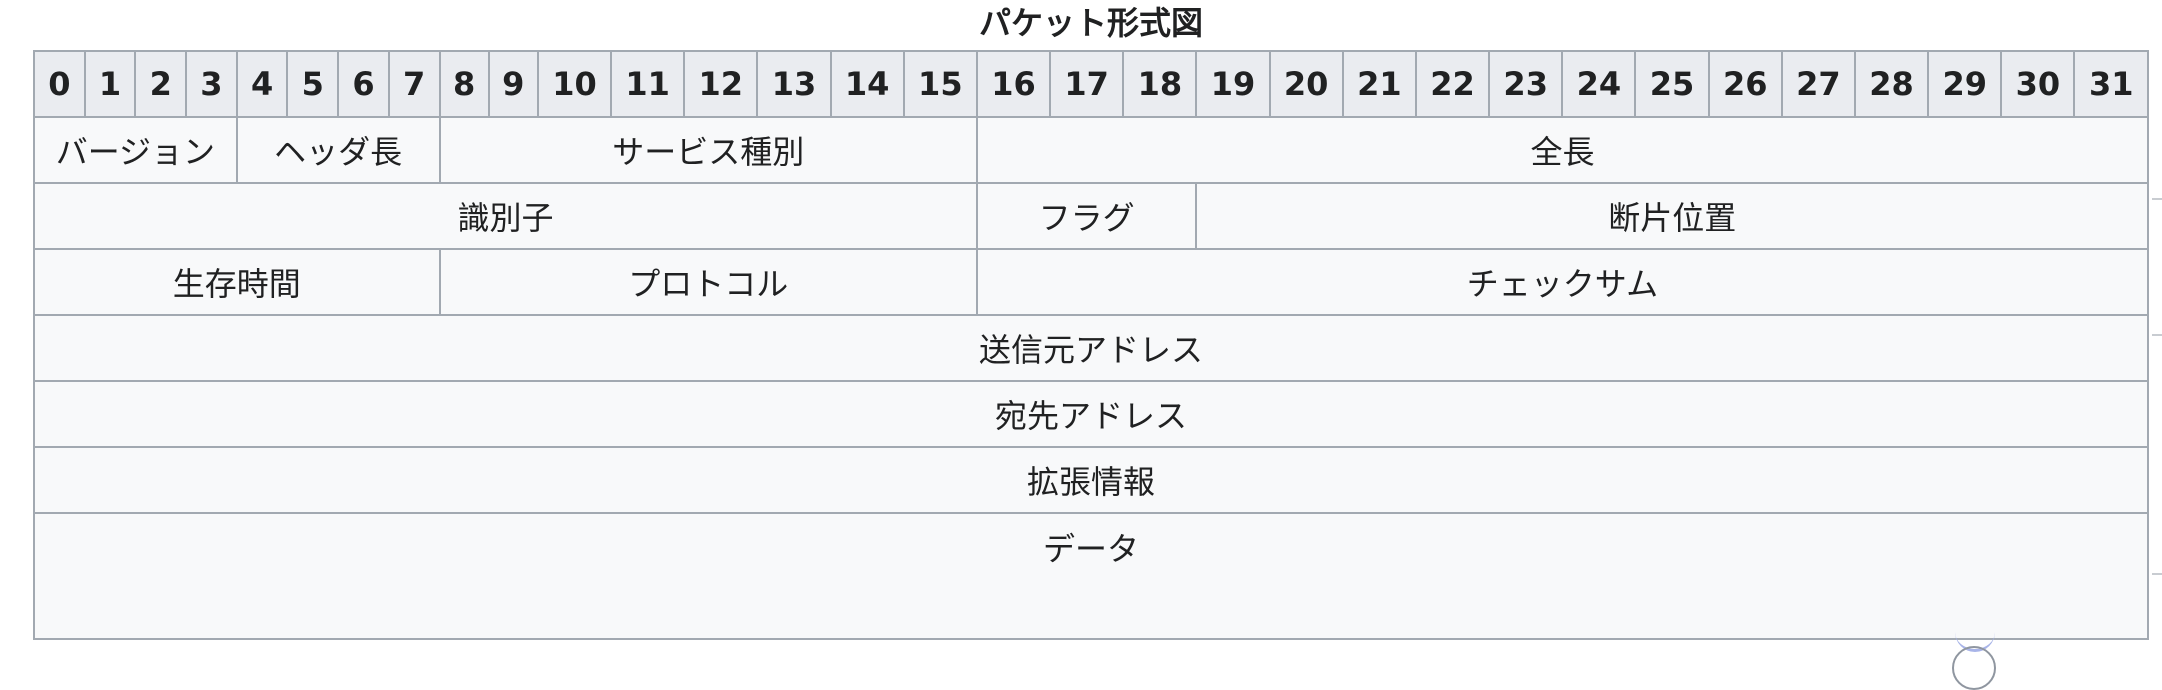 This screenshot has width=2162, height=690. Describe the element at coordinates (1526, 84) in the screenshot. I see `bit-number-23: 23` at that location.